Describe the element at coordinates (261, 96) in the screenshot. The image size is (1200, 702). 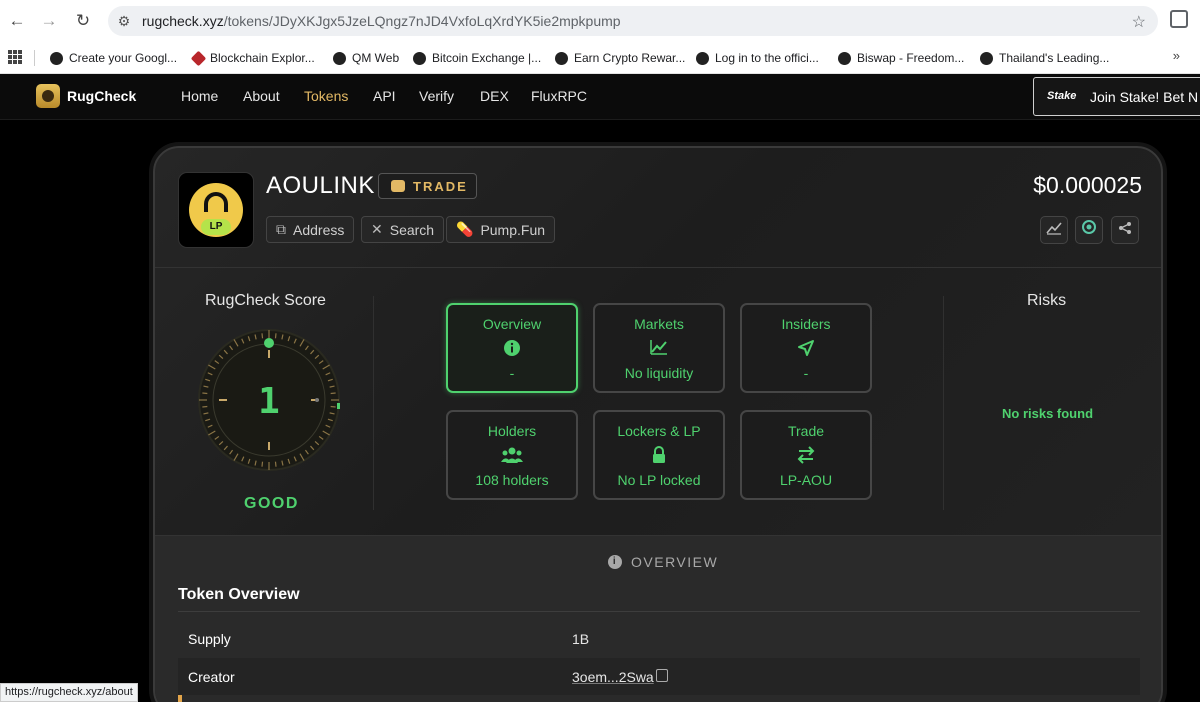
I see `nav-about: About` at that location.